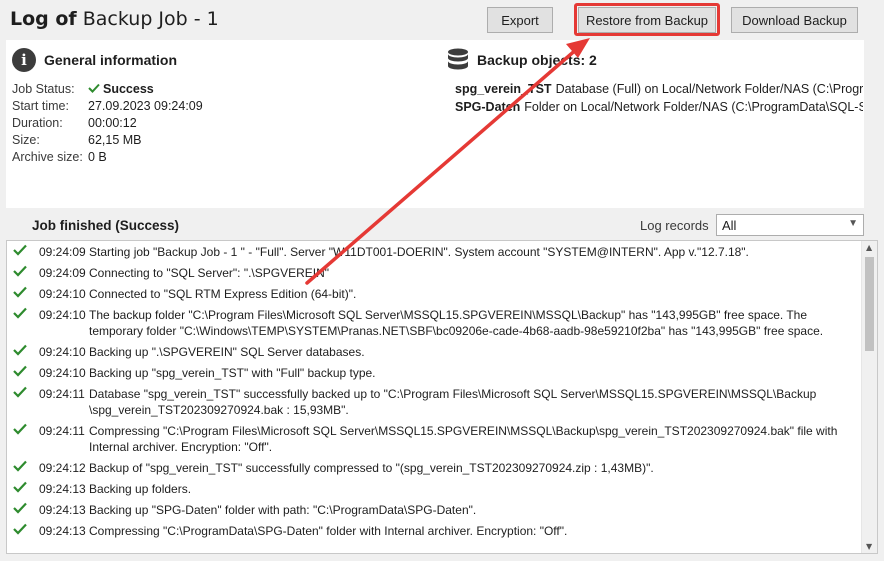  What do you see at coordinates (140, 489) in the screenshot?
I see `log-entry-message: Backing up folders.` at bounding box center [140, 489].